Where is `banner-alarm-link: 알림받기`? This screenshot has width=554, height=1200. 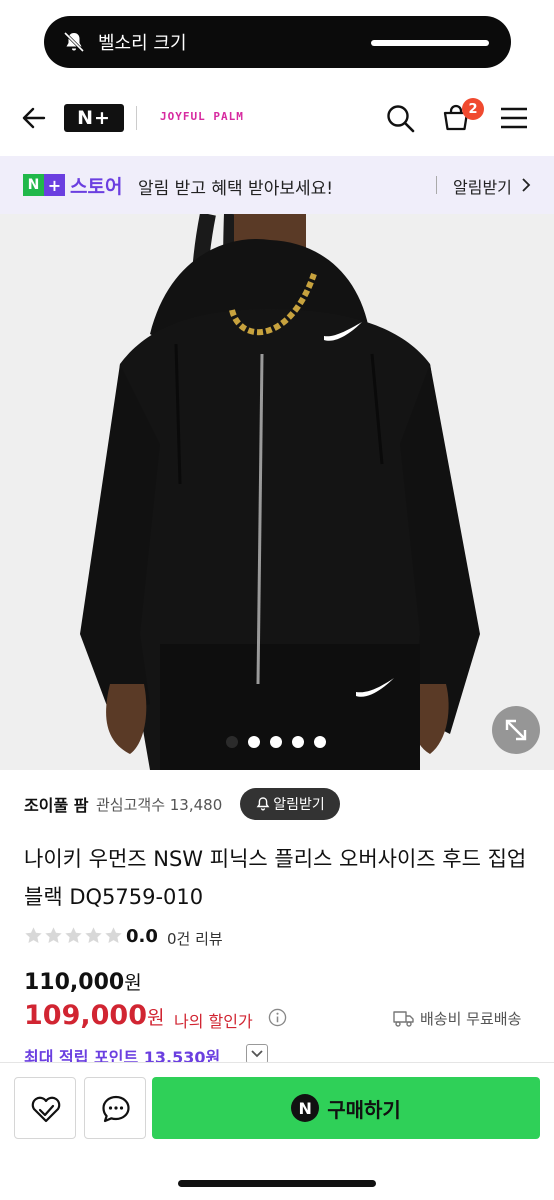 banner-alarm-link: 알림받기 is located at coordinates (482, 186).